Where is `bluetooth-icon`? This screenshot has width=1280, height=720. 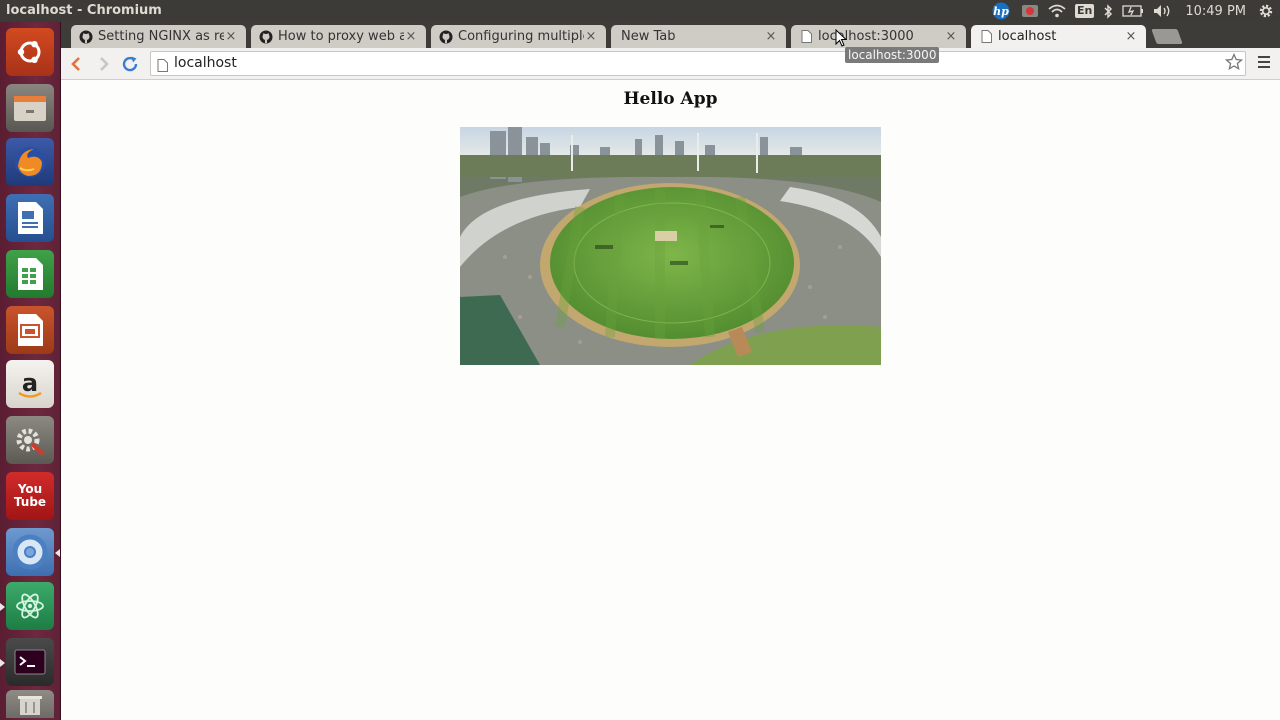 bluetooth-icon is located at coordinates (1108, 11).